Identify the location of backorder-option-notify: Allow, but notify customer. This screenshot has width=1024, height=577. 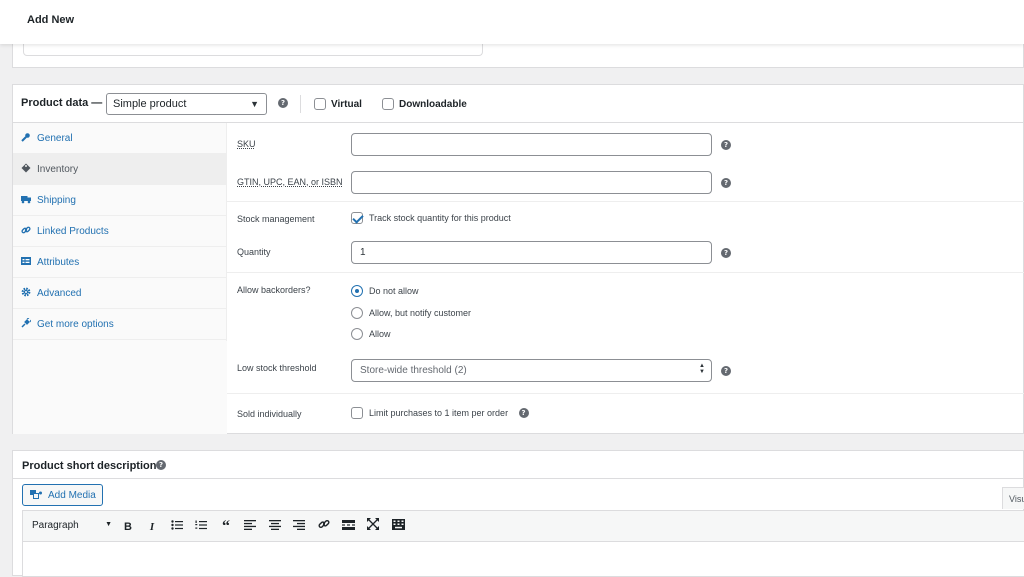
(411, 313).